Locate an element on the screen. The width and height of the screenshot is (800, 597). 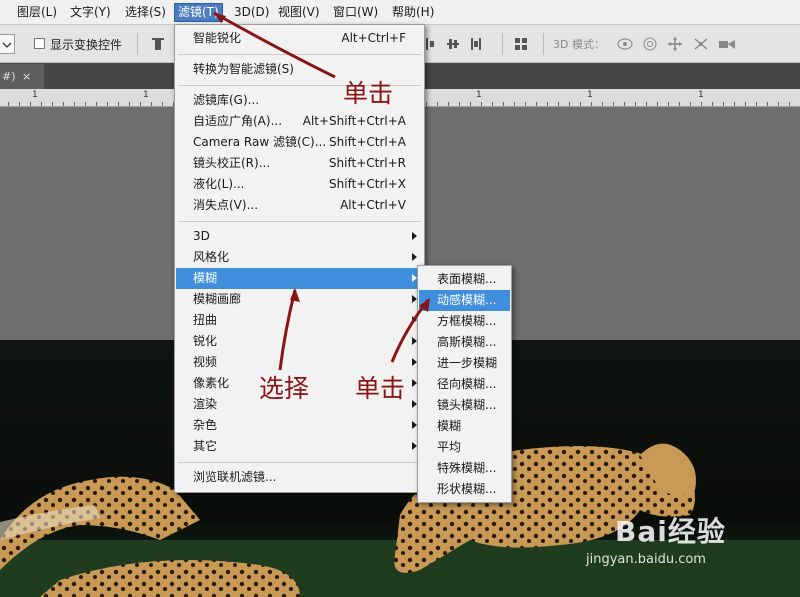
watermark-url: jingyan.baidu.com is located at coordinates (646, 559).